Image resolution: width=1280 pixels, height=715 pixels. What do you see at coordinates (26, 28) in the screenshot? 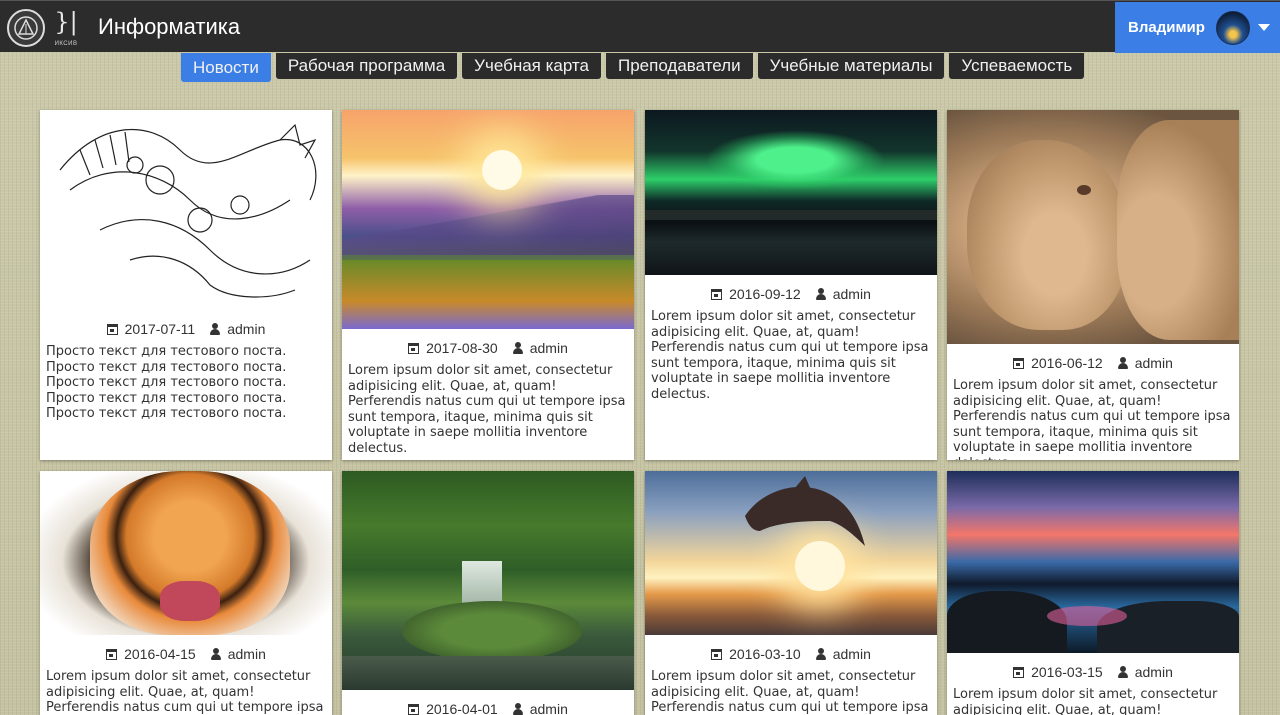
I see `university-logo-icon` at bounding box center [26, 28].